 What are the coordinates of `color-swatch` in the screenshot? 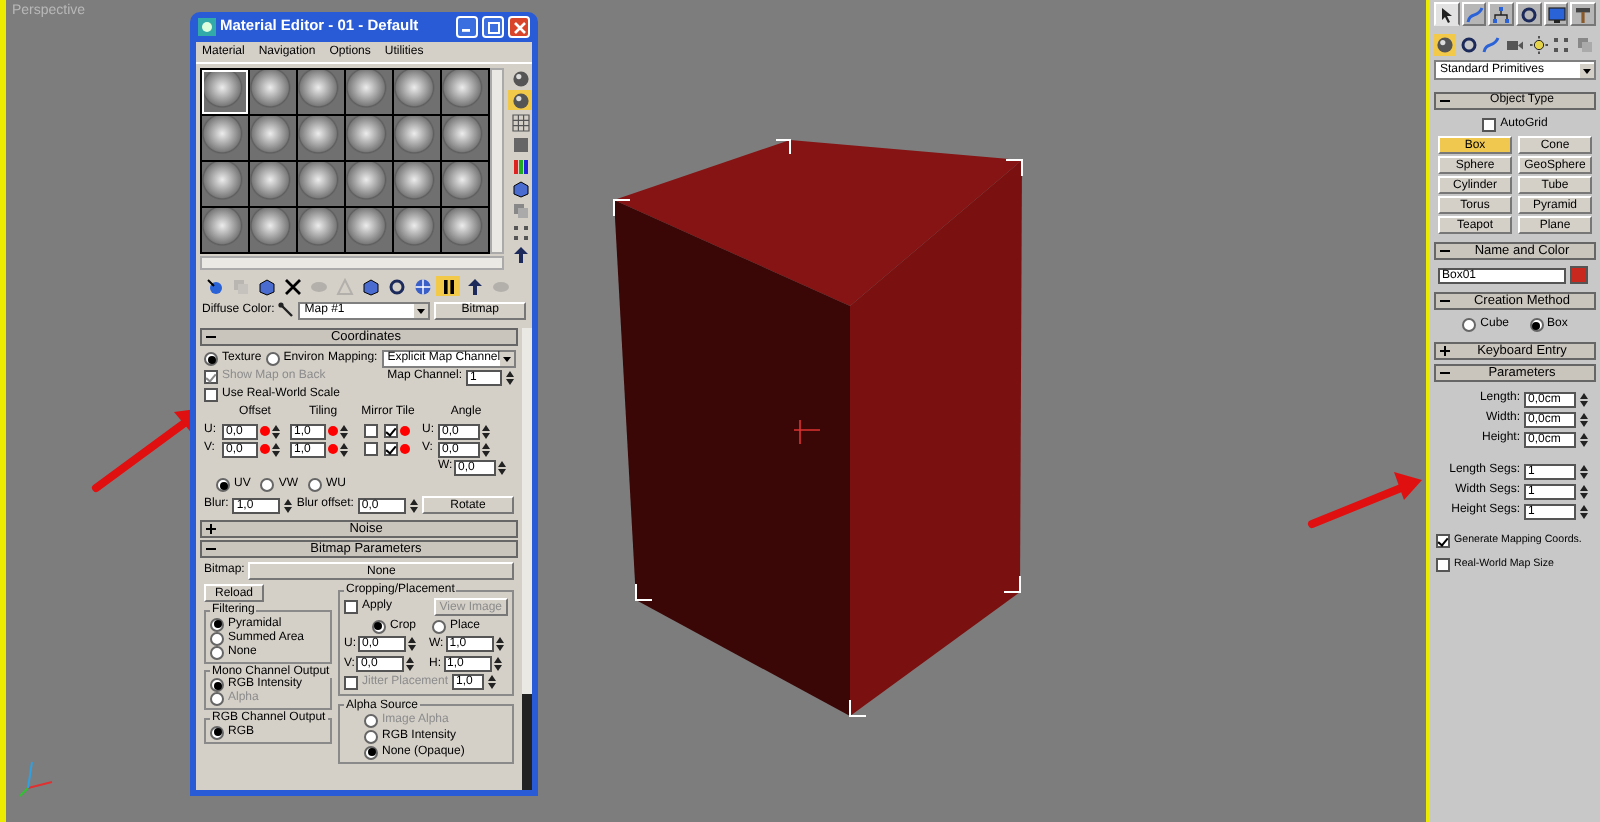 It's located at (1579, 275).